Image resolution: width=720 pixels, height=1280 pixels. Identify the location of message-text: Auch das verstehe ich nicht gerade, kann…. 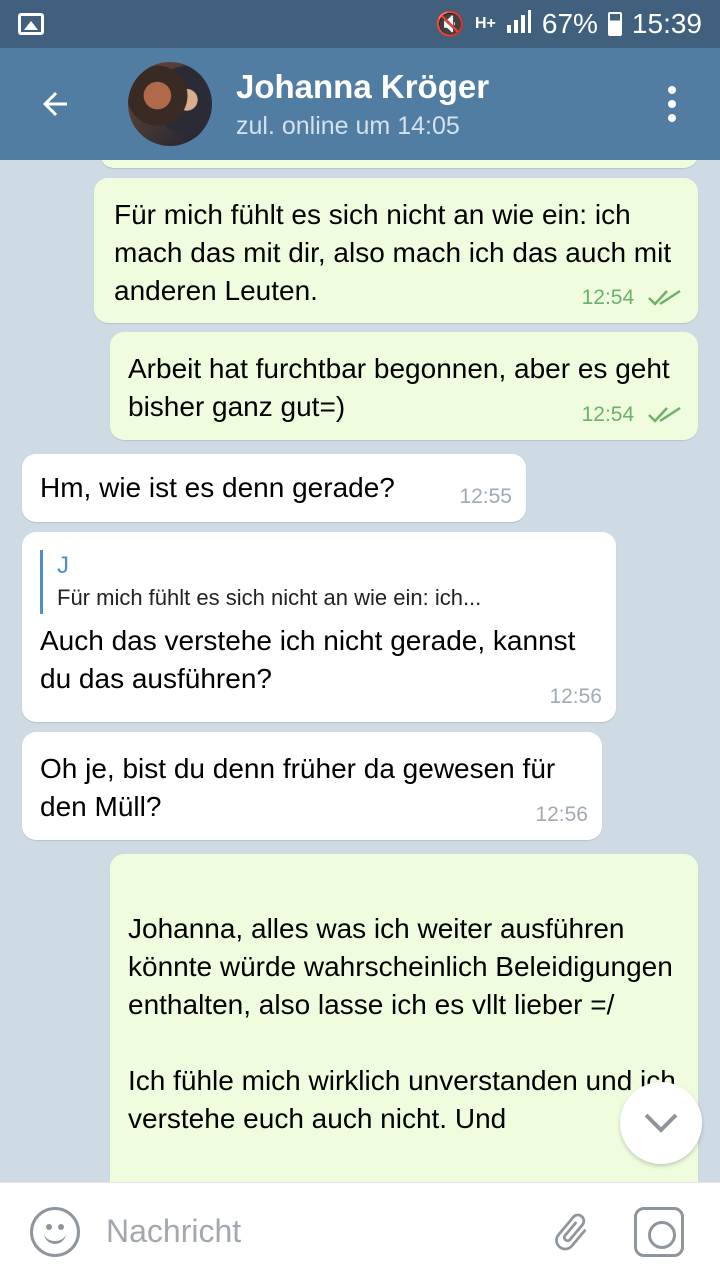
(308, 659).